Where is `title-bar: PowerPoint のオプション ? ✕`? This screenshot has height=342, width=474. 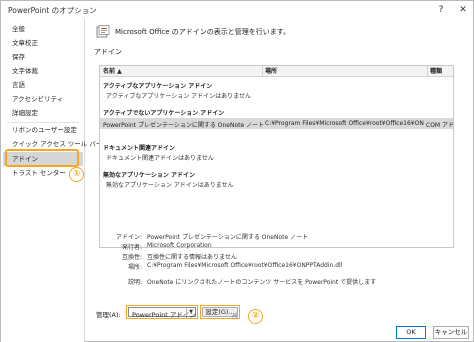 title-bar: PowerPoint のオプション ? ✕ is located at coordinates (237, 10).